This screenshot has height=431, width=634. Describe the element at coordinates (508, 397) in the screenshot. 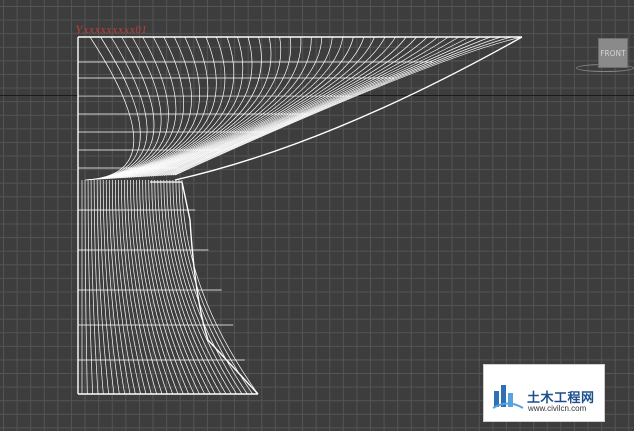

I see `civil-logo-icon` at that location.